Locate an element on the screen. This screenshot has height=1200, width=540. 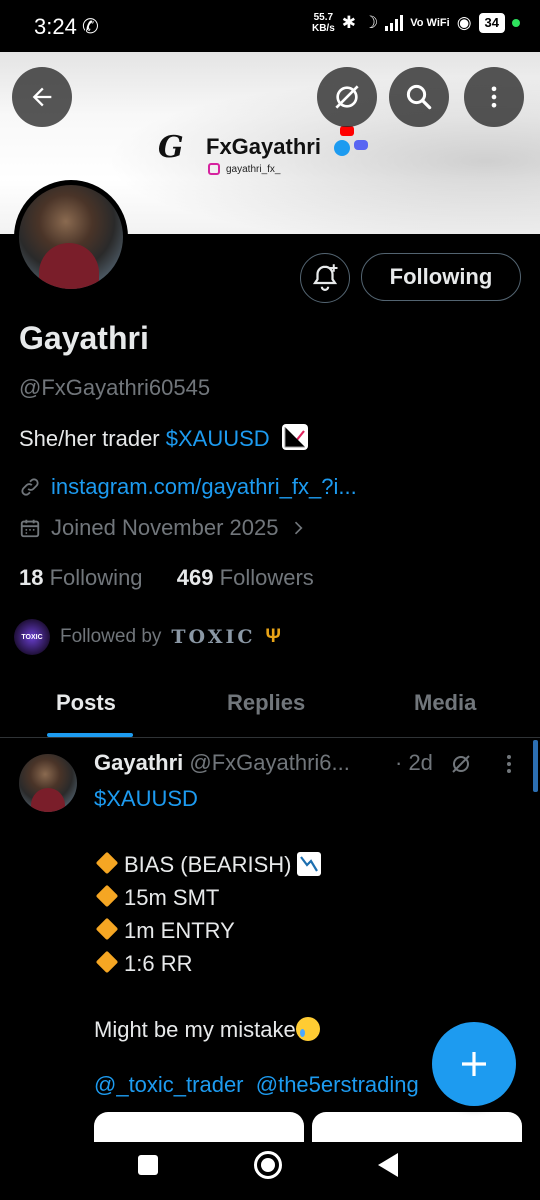
bell-plus-icon is located at coordinates (325, 277).